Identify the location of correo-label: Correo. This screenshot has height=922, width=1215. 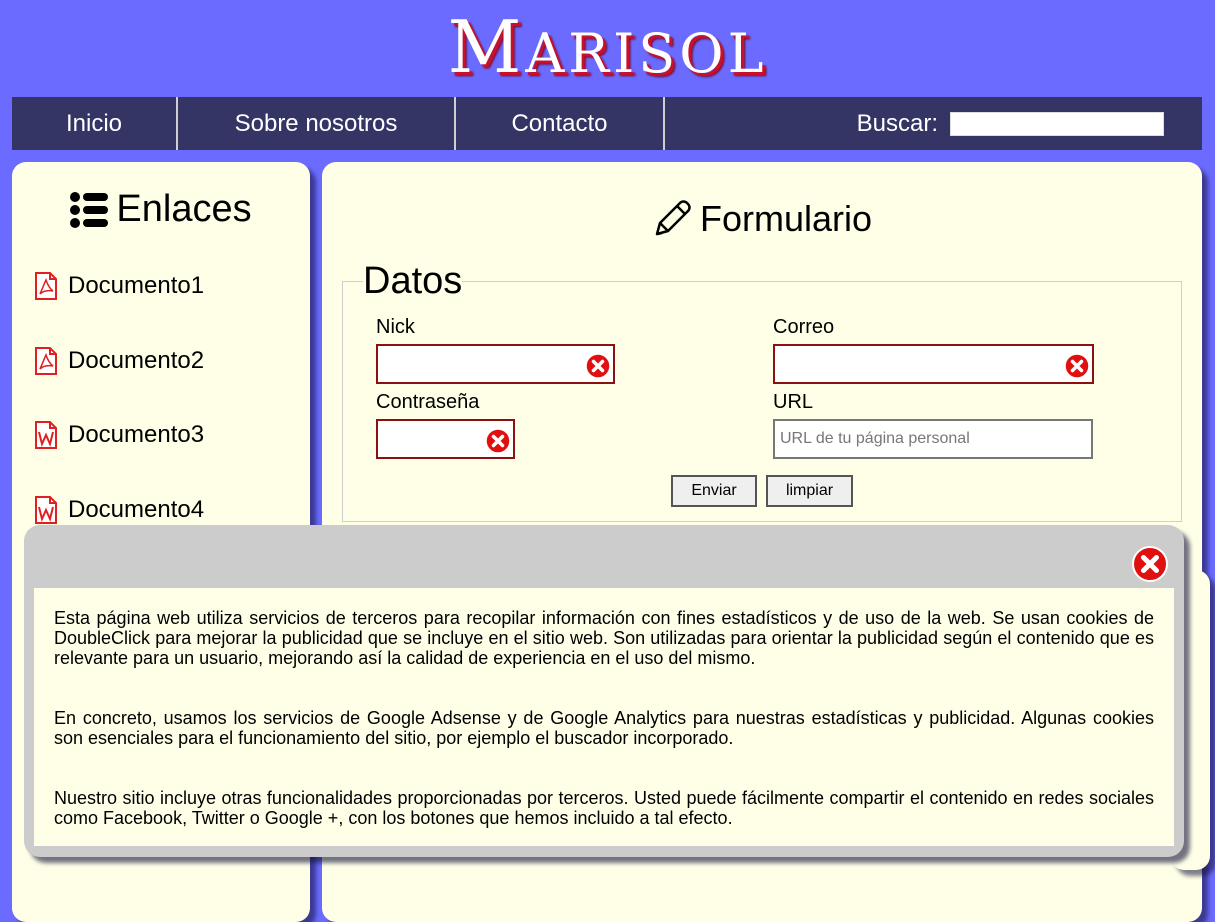
(804, 327).